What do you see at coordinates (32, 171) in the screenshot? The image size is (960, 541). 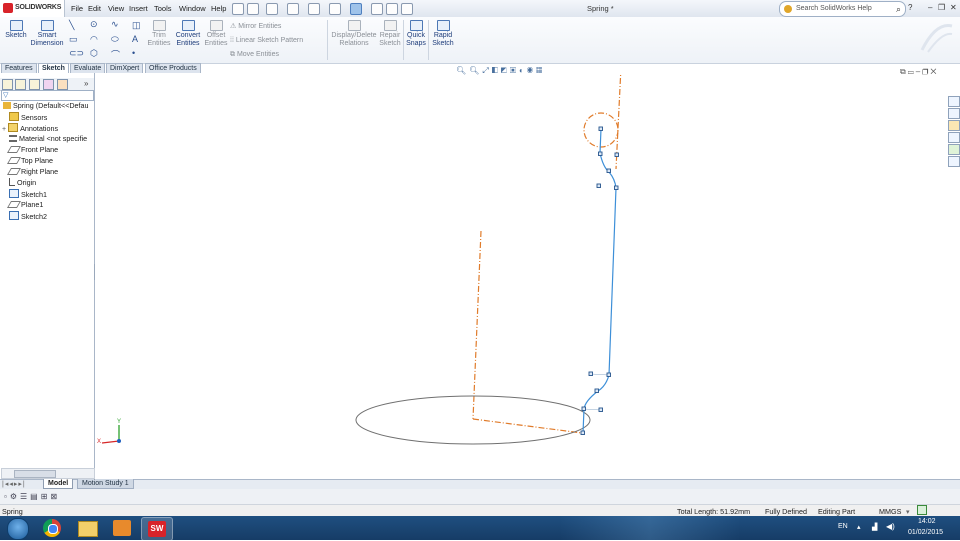 I see `tree-item-right-plane: Right Plane` at bounding box center [32, 171].